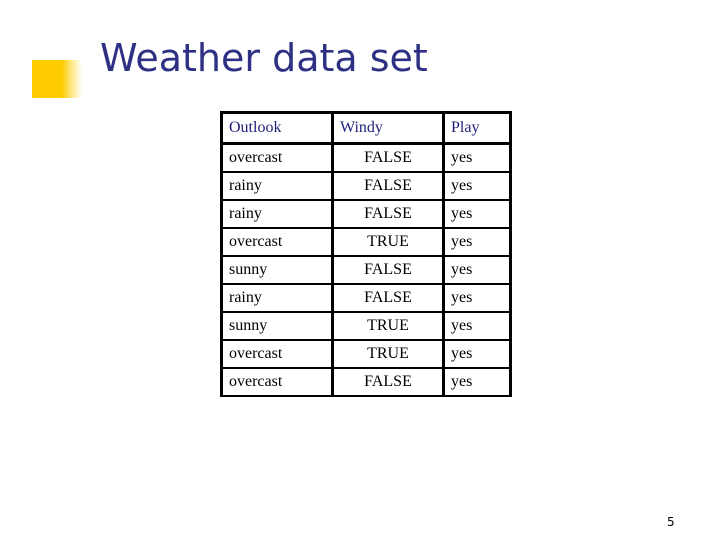 The image size is (720, 540). What do you see at coordinates (57, 79) in the screenshot?
I see `title-bullet-icon` at bounding box center [57, 79].